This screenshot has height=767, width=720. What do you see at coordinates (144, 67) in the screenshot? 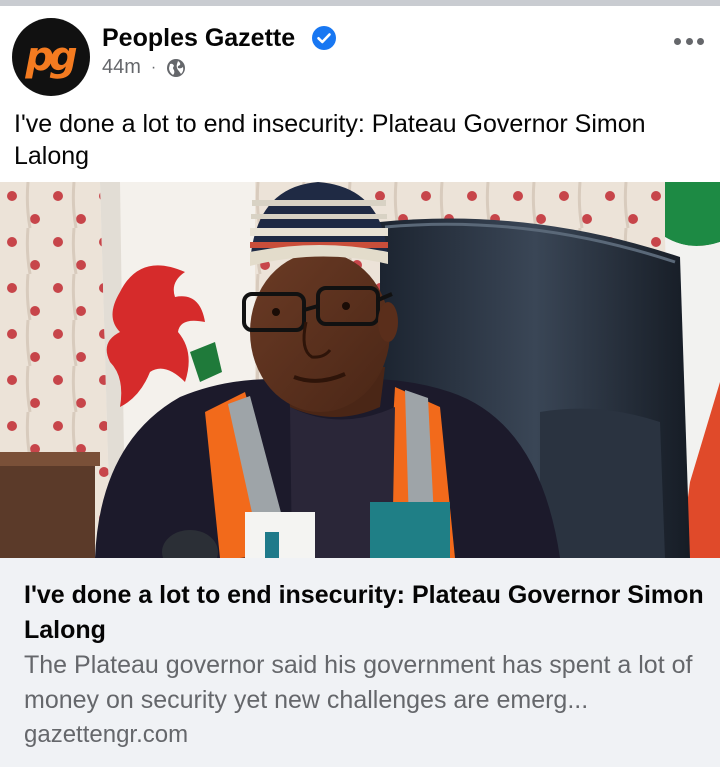
I see `post-meta: 44m ·` at bounding box center [144, 67].